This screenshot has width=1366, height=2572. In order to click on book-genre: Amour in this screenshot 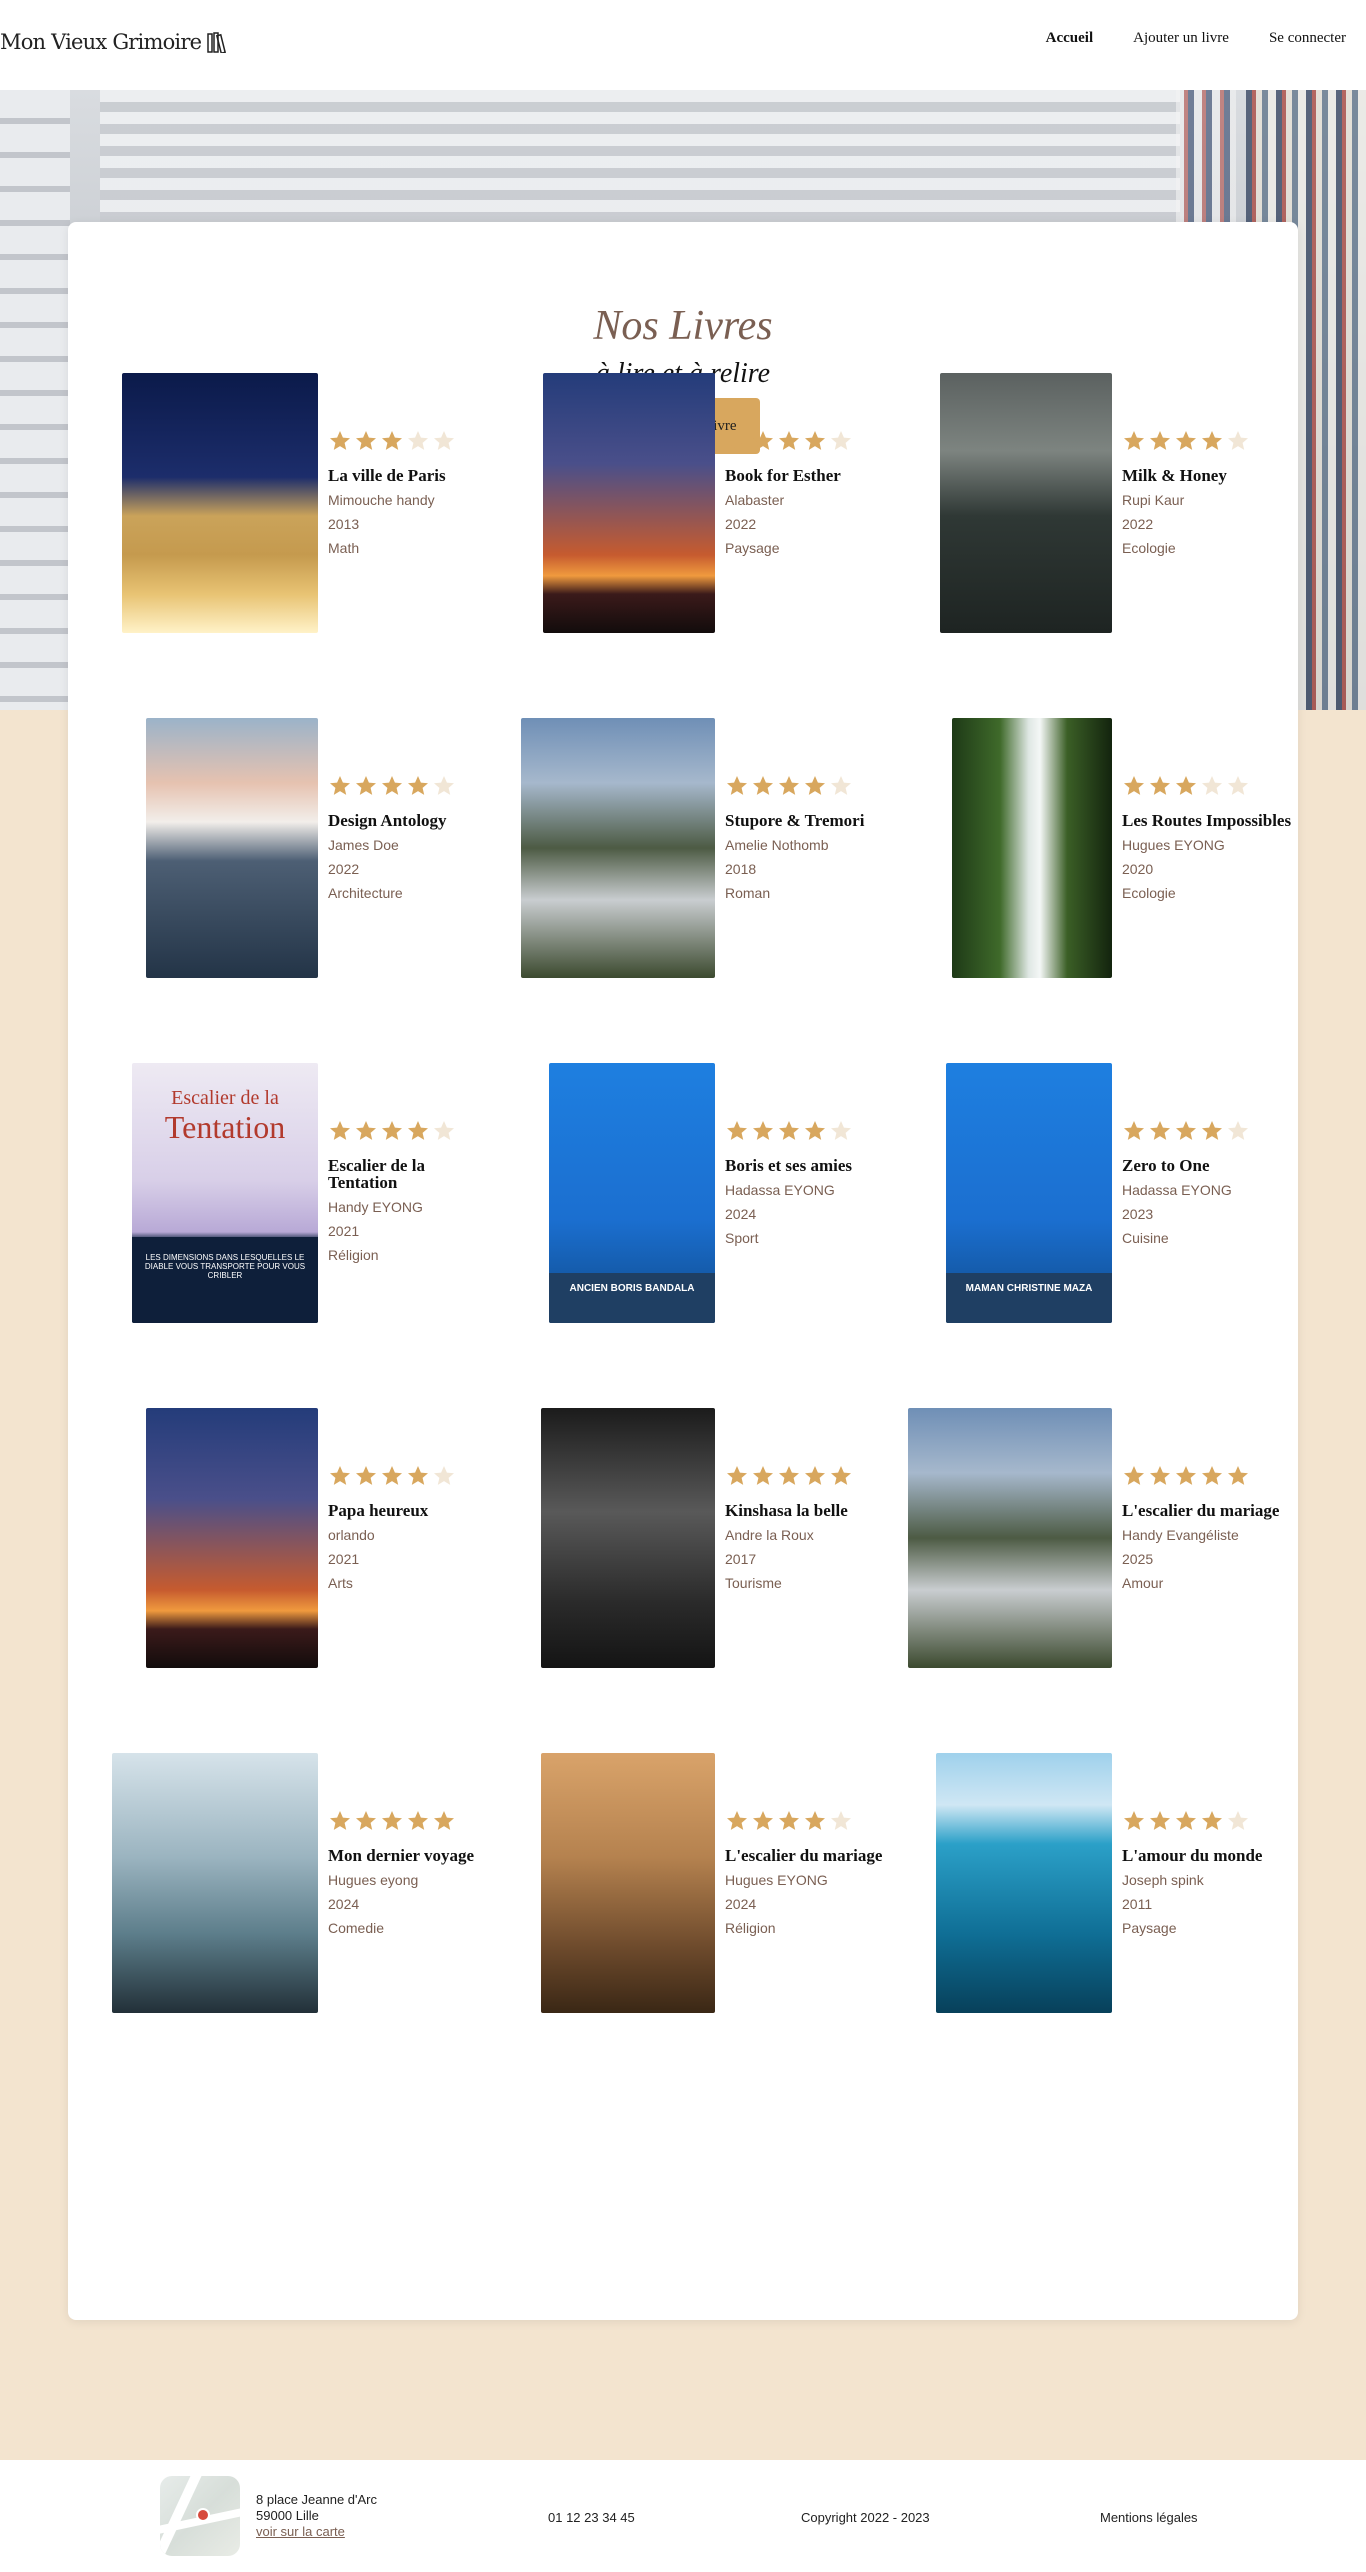, I will do `click(1143, 1583)`.